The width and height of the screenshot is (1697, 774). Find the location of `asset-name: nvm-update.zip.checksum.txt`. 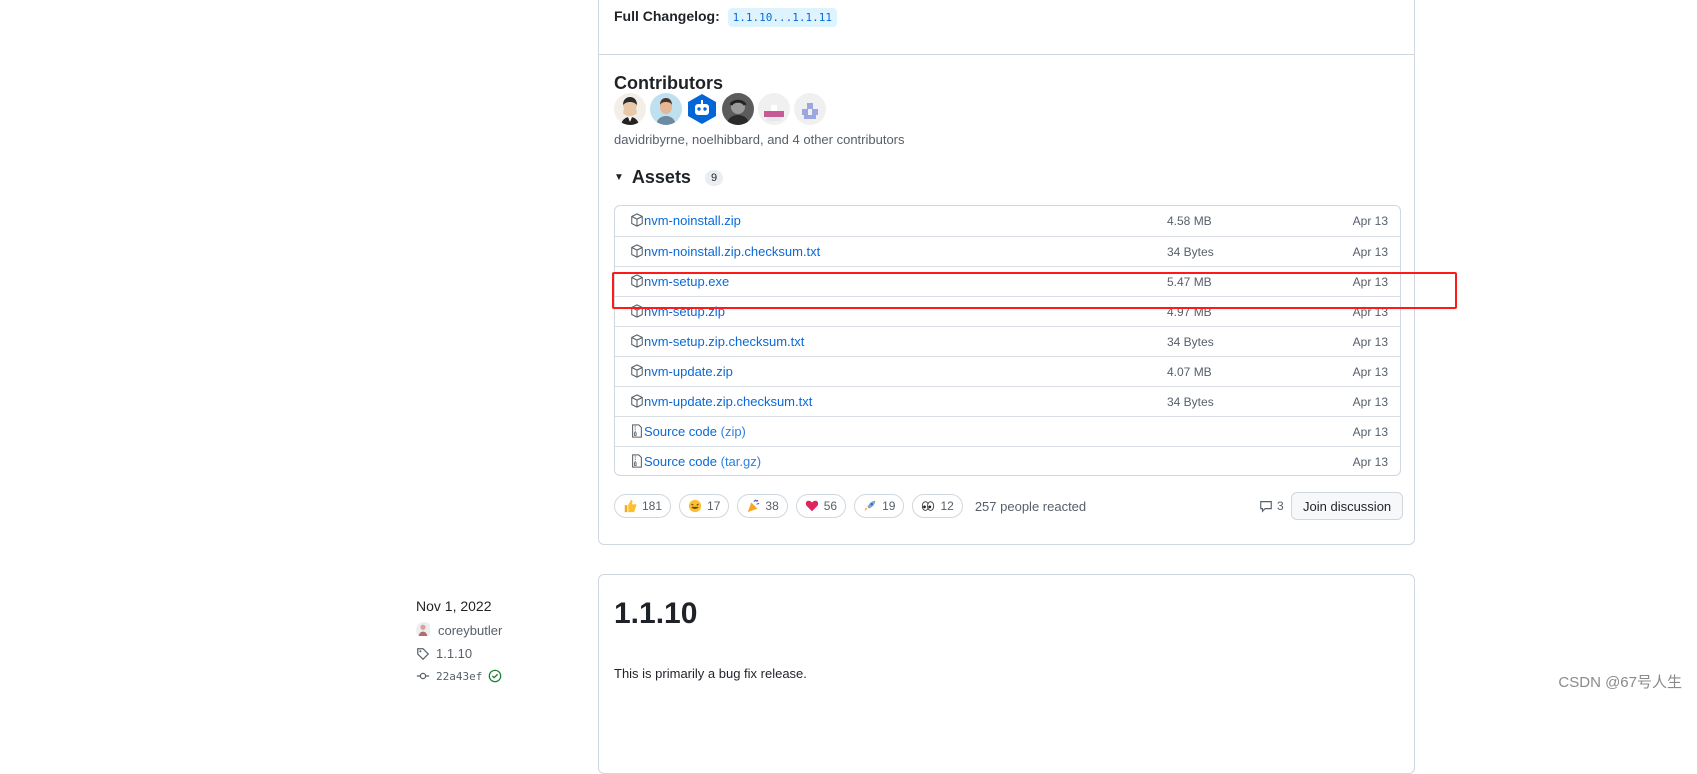

asset-name: nvm-update.zip.checksum.txt is located at coordinates (728, 401).